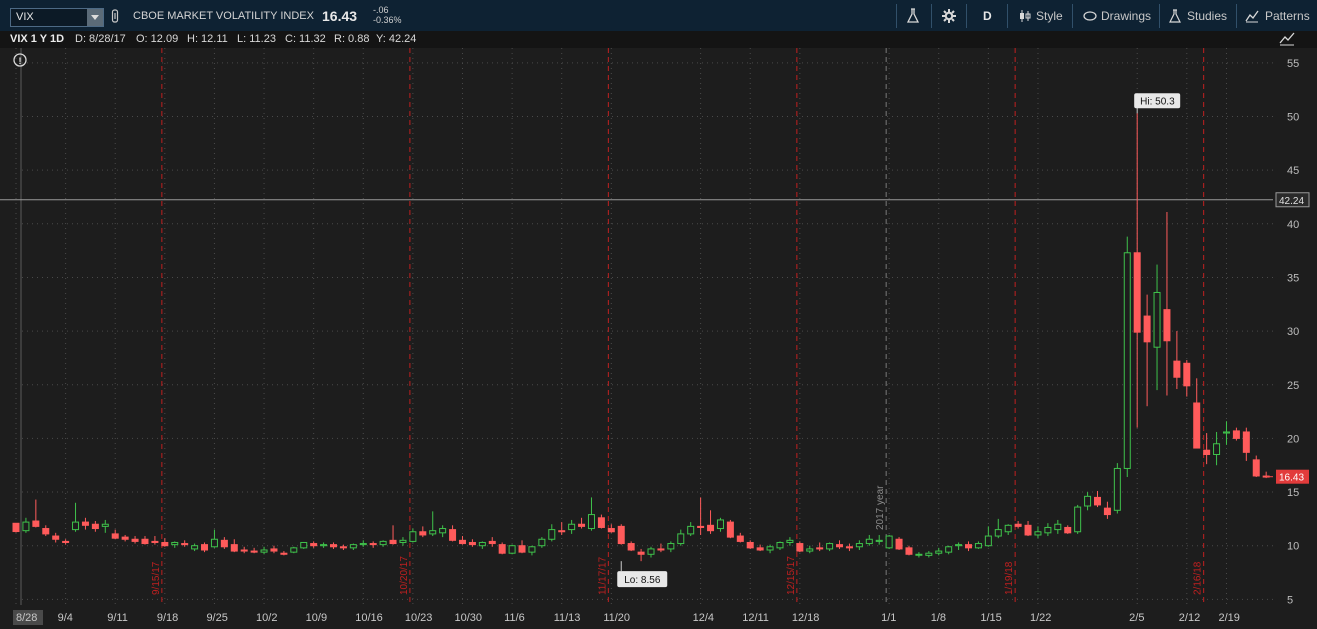 The height and width of the screenshot is (629, 1317). I want to click on ellipse-icon, so click(1090, 15).